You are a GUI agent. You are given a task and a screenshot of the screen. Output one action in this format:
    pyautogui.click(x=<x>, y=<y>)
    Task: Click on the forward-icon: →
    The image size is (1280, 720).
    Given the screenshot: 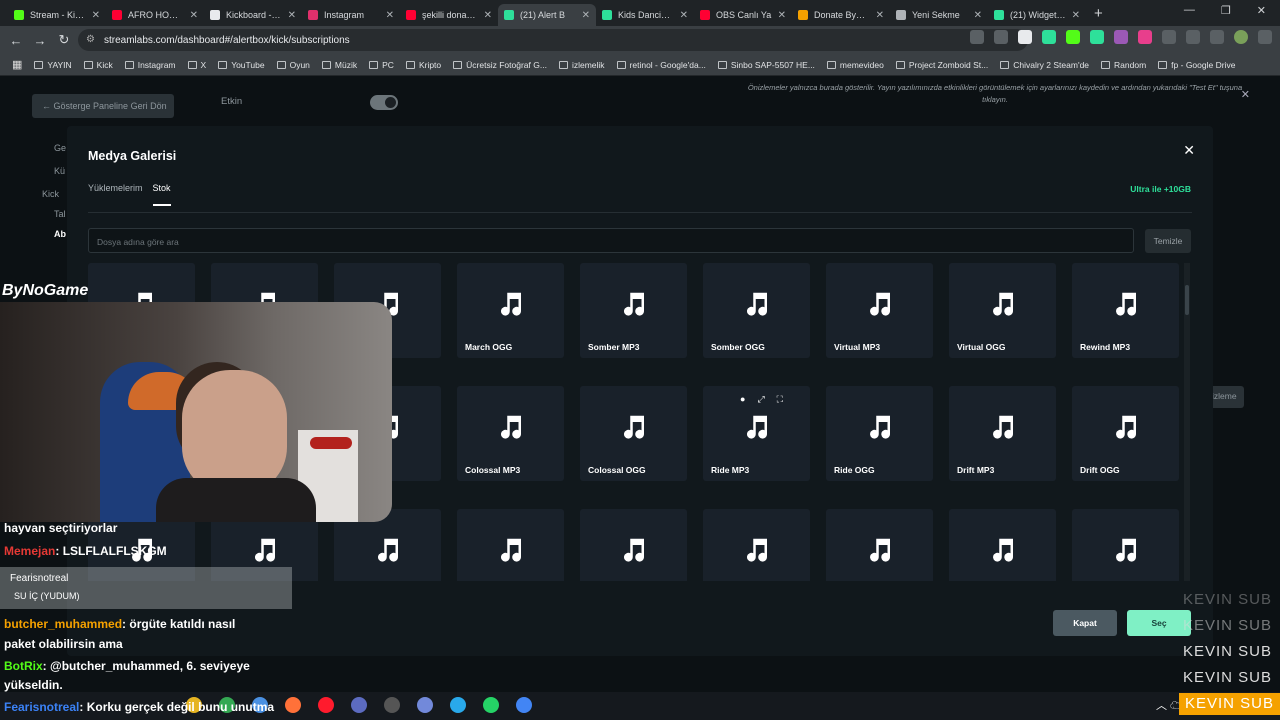 What is the action you would take?
    pyautogui.click(x=40, y=40)
    